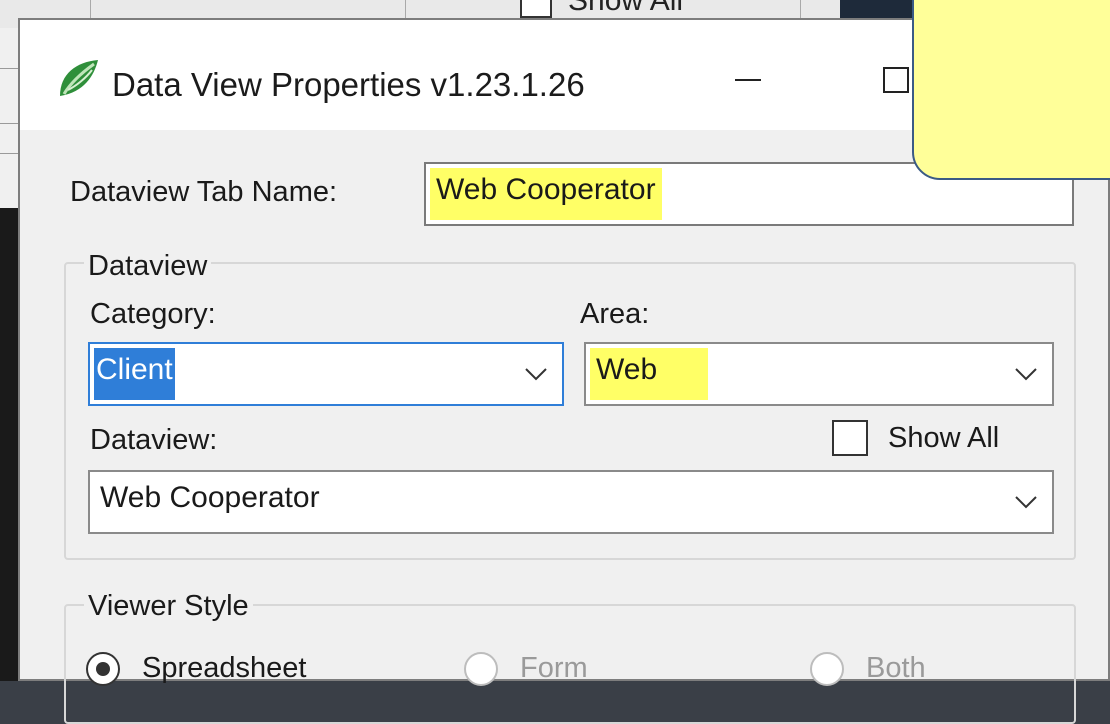  Describe the element at coordinates (79, 78) in the screenshot. I see `app-leaf-icon` at that location.